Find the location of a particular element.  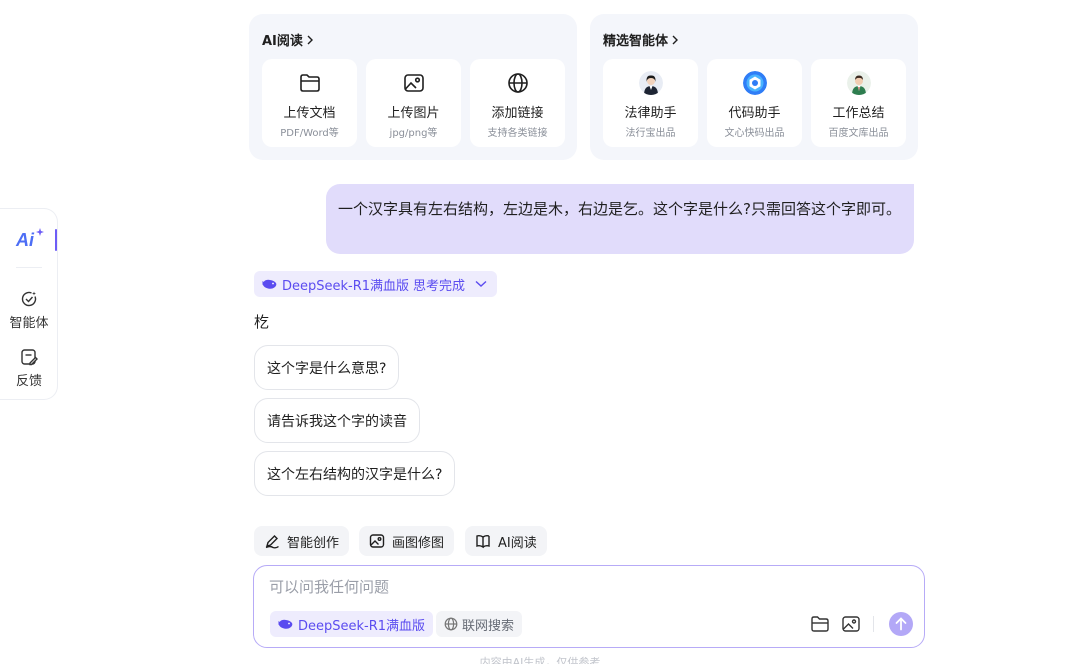

upload-document-tile: 上传文档 PDF/Word等 is located at coordinates (309, 103).